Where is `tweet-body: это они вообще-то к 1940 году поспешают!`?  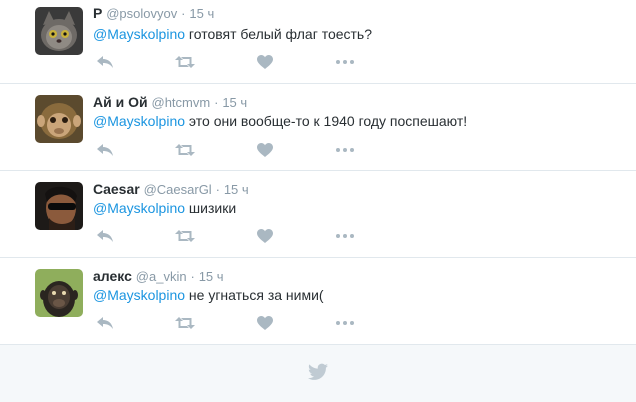
tweet-body: это они вообще-то к 1940 году поспешают! is located at coordinates (326, 121).